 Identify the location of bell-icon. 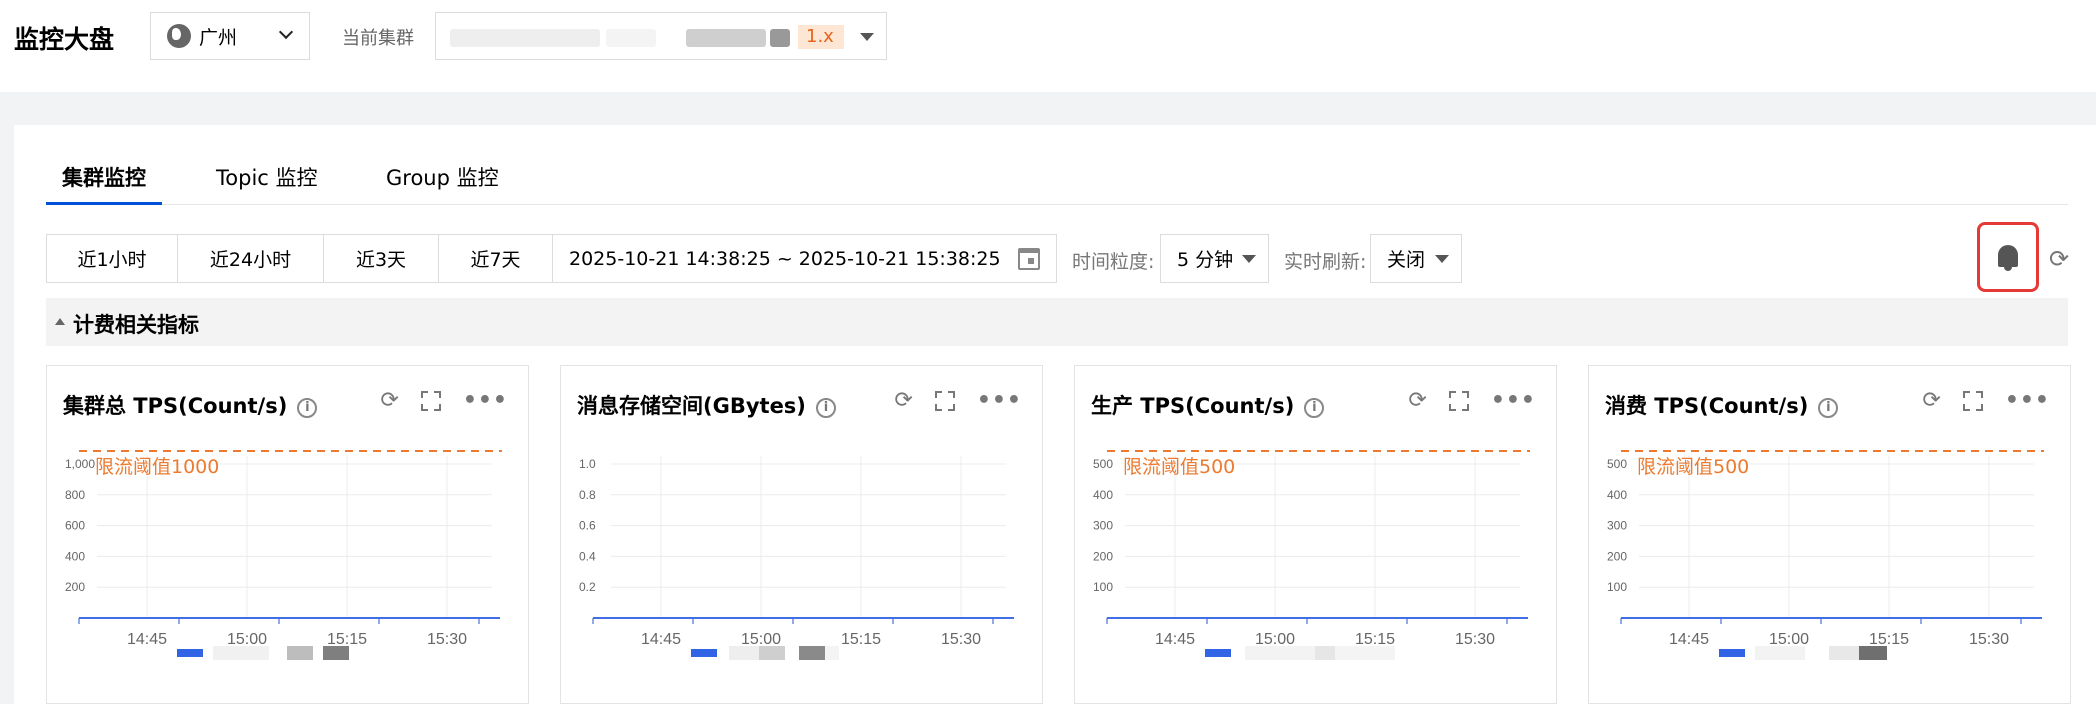
(2008, 258).